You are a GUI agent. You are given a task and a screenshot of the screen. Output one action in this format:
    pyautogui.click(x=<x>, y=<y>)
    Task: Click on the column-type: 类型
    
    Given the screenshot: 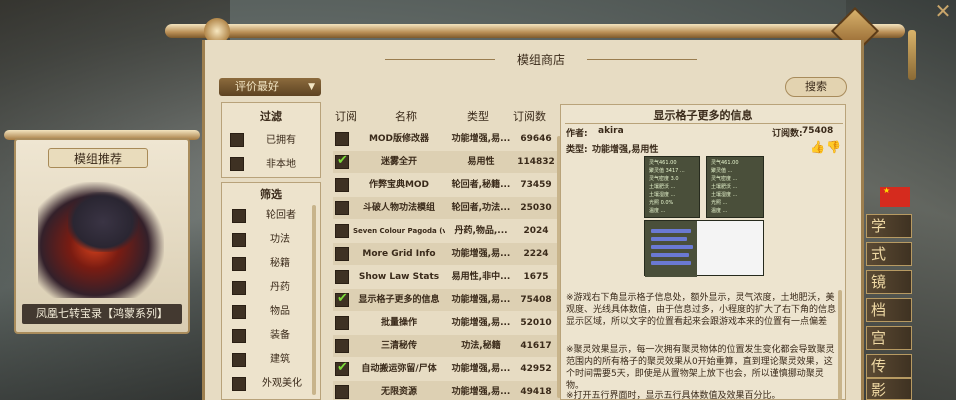 What is the action you would take?
    pyautogui.click(x=478, y=117)
    